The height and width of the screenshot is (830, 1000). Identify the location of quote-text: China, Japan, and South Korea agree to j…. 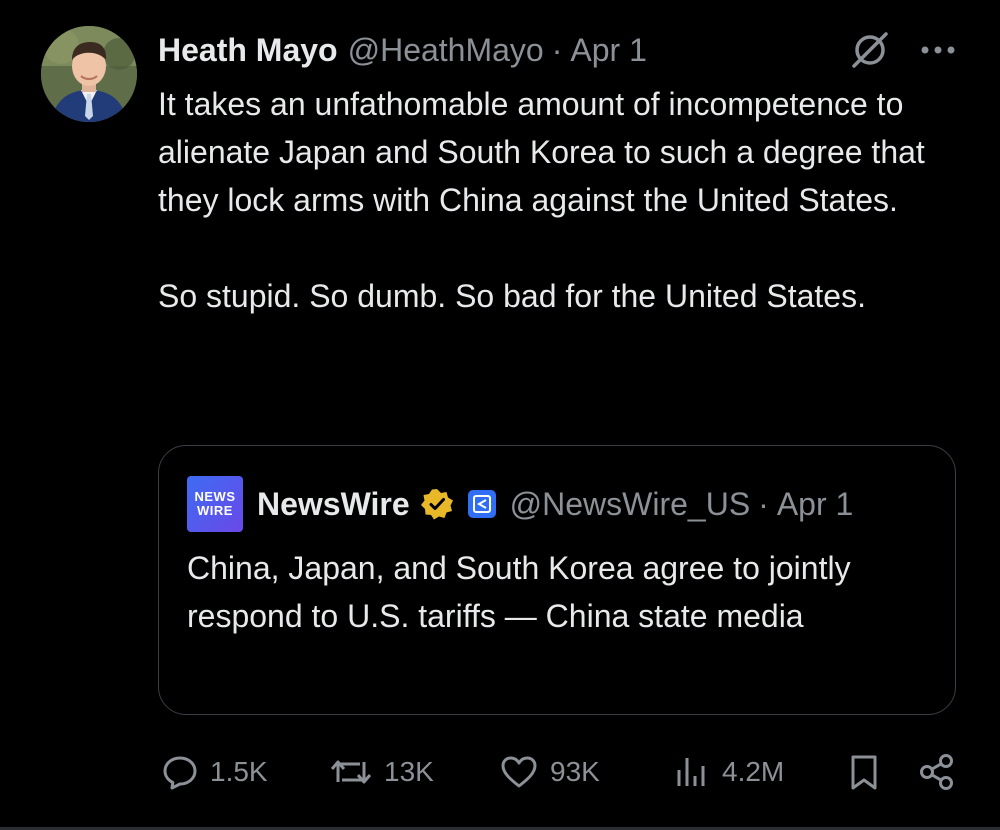
(519, 592).